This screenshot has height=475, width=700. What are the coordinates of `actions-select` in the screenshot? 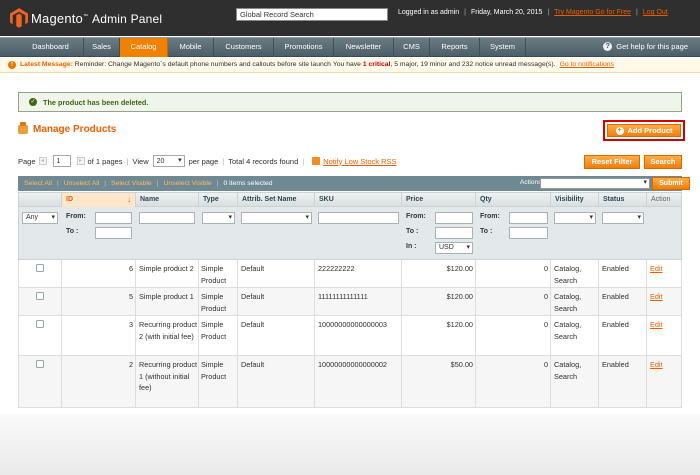 It's located at (595, 183).